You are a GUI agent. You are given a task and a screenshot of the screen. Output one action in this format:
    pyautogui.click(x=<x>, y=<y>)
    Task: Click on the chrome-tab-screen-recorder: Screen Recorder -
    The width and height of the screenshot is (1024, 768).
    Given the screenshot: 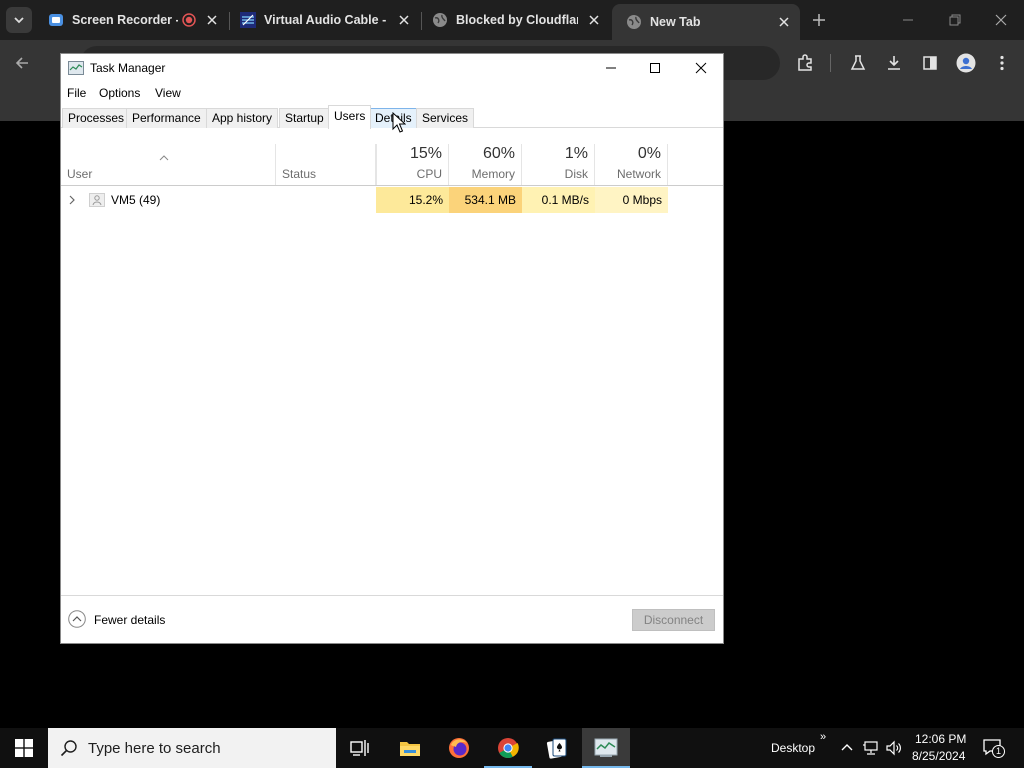 What is the action you would take?
    pyautogui.click(x=131, y=20)
    